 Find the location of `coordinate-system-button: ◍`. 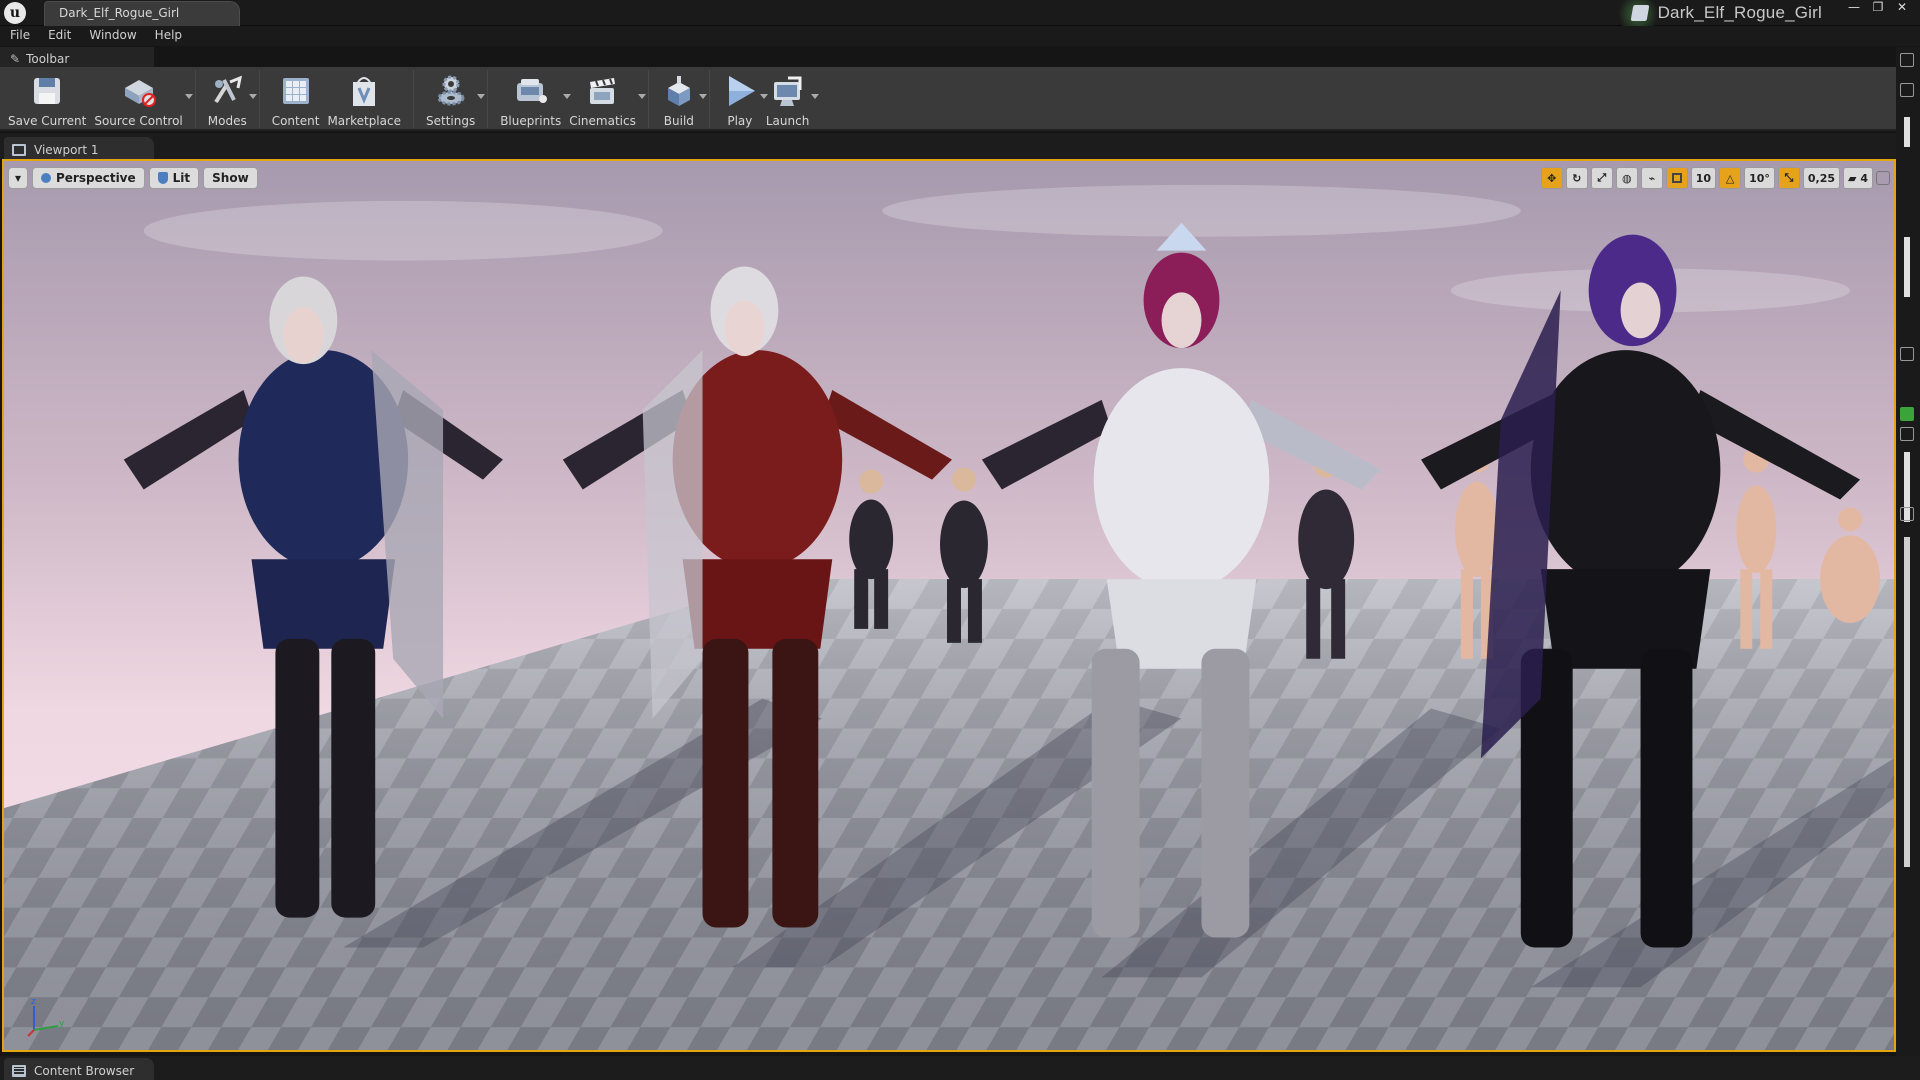

coordinate-system-button: ◍ is located at coordinates (1626, 178).